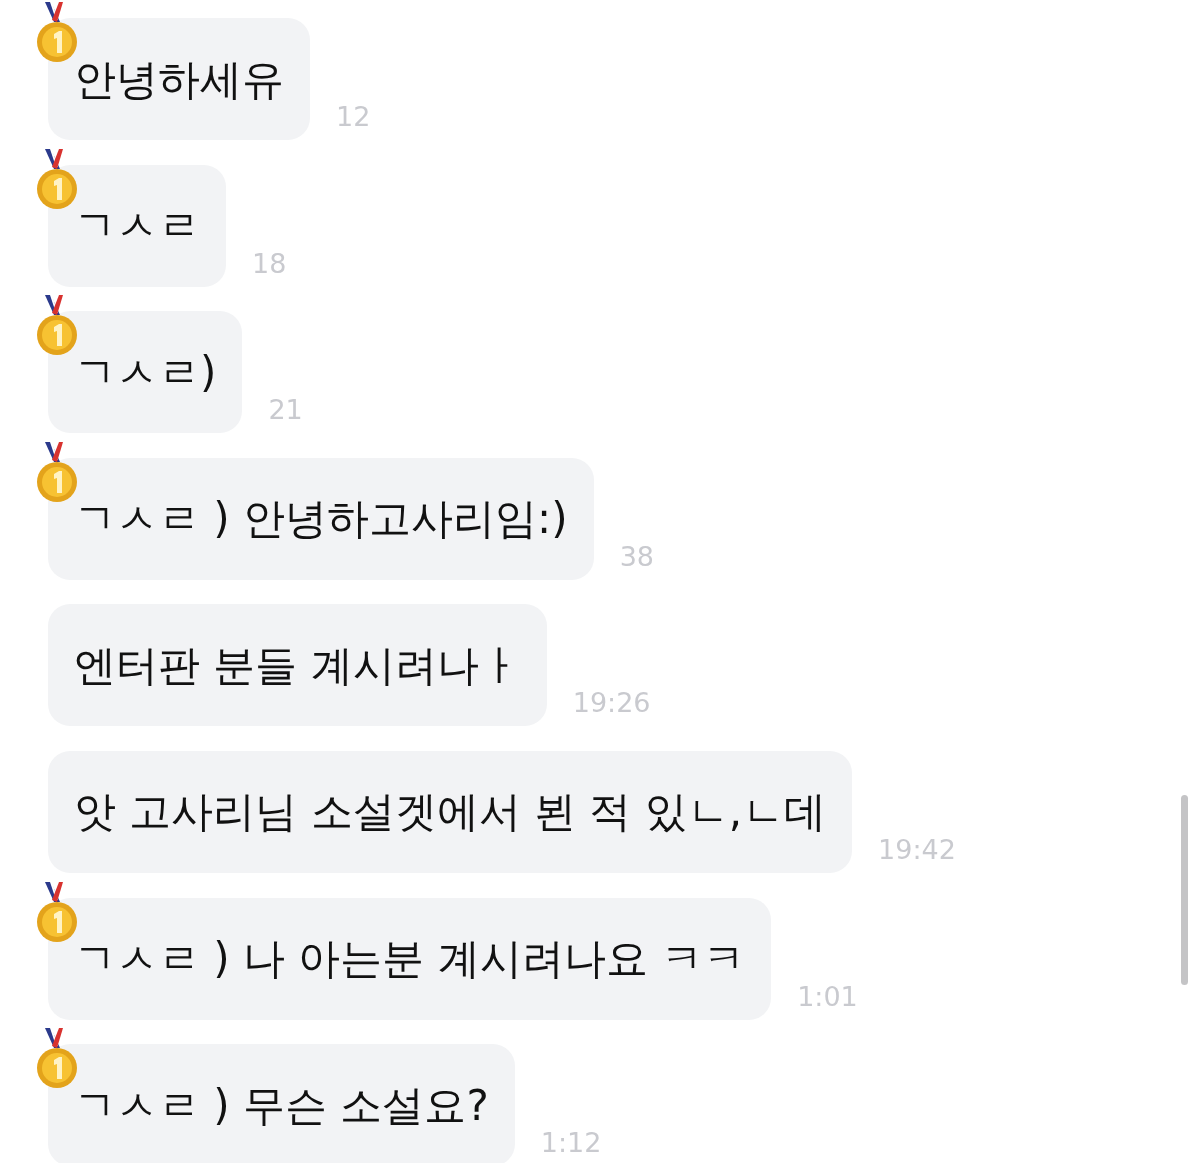  What do you see at coordinates (179, 79) in the screenshot?
I see `message-bubble: 안녕하세유` at bounding box center [179, 79].